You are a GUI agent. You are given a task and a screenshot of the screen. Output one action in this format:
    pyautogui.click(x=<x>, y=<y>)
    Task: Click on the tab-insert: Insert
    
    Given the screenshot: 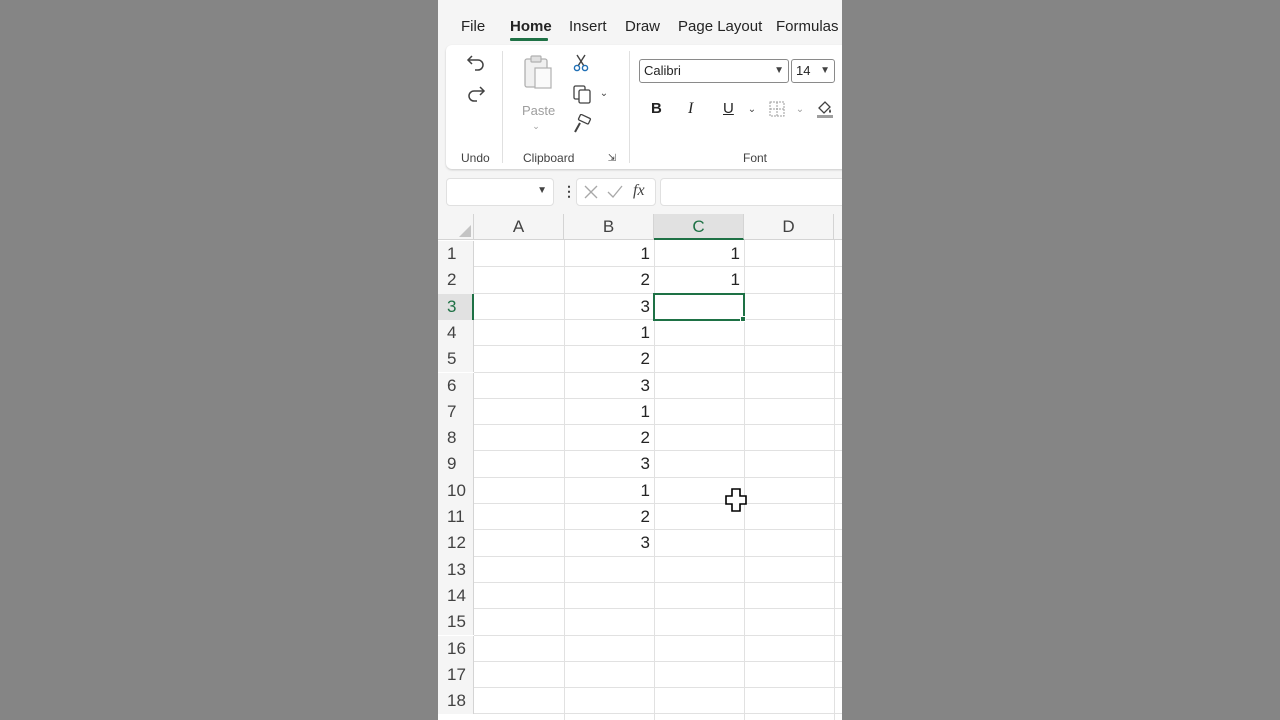 What is the action you would take?
    pyautogui.click(x=588, y=26)
    